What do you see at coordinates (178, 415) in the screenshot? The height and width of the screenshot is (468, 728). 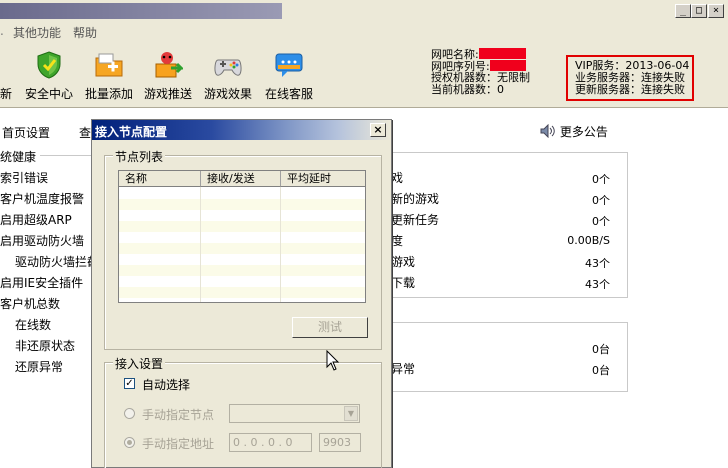 I see `manual-node-label: 手动指定节点` at bounding box center [178, 415].